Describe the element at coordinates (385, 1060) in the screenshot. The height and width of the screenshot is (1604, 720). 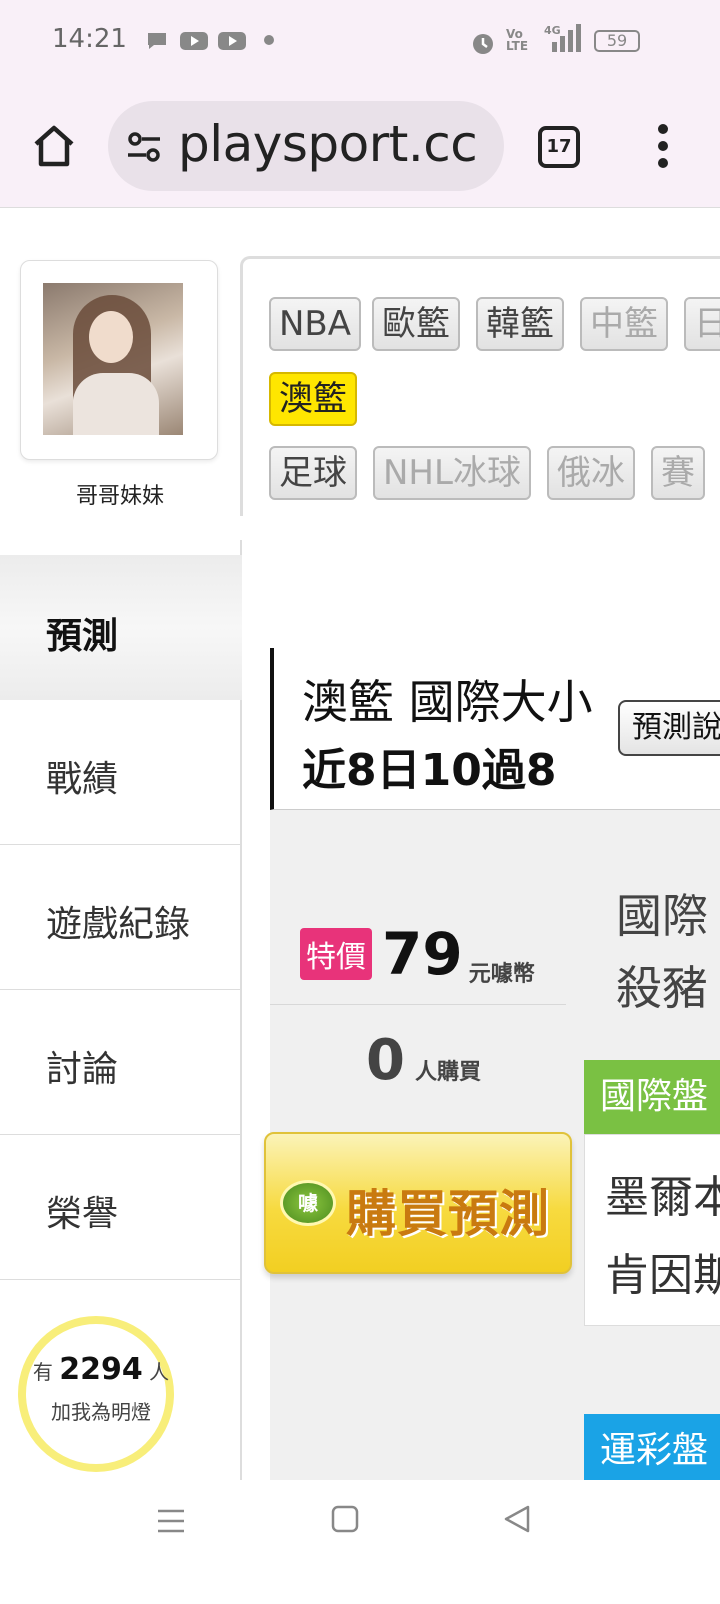
I see `buyers-count: 0` at that location.